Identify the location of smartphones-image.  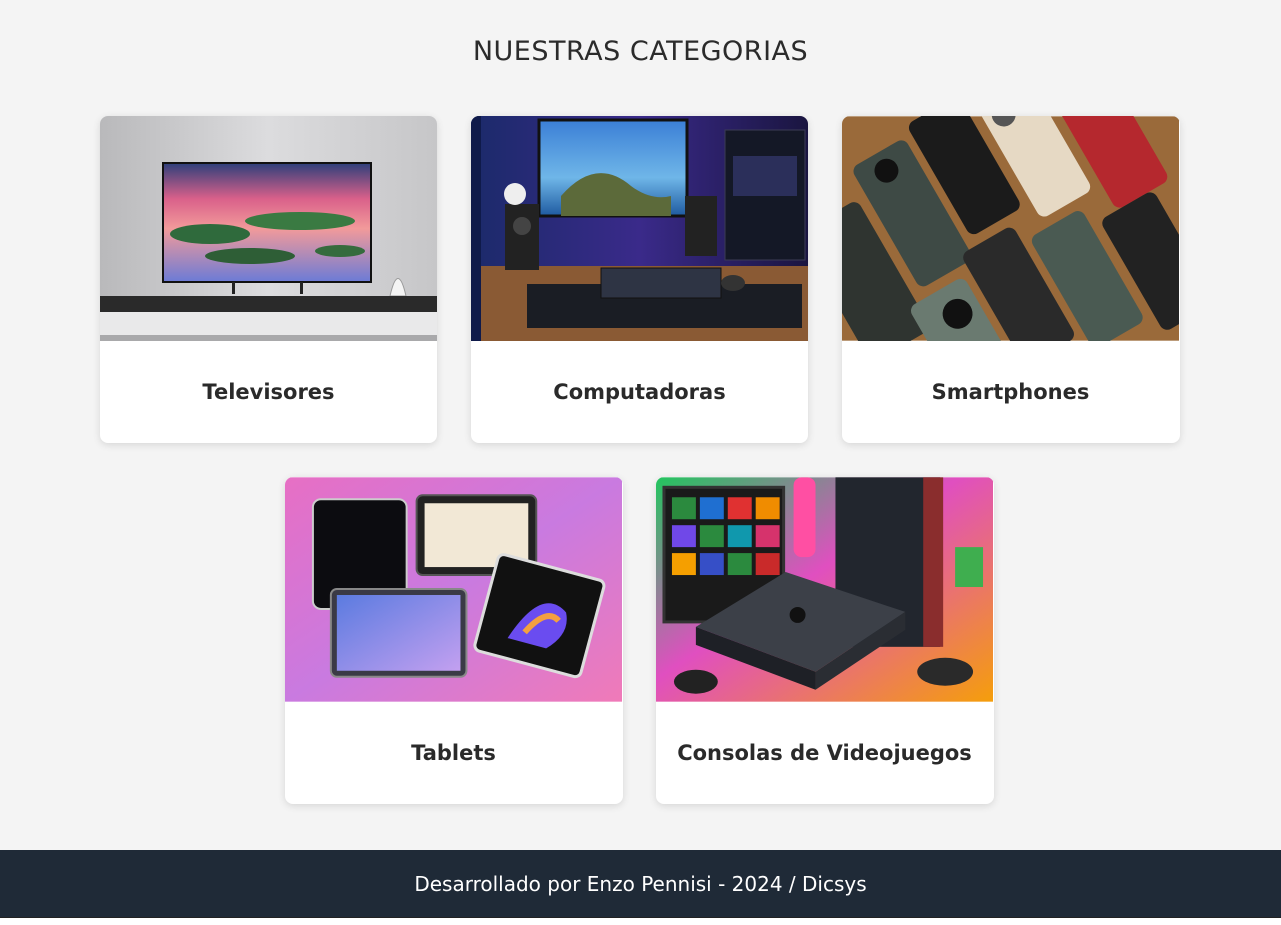
(1010, 228).